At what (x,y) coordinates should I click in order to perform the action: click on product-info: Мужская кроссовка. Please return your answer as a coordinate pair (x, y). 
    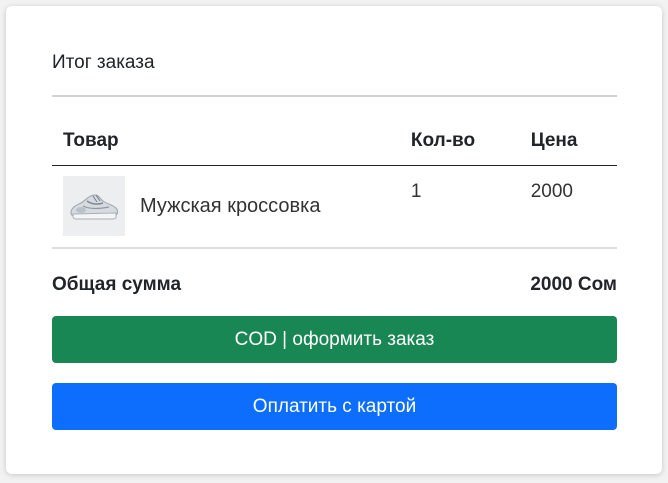
    Looking at the image, I should click on (231, 206).